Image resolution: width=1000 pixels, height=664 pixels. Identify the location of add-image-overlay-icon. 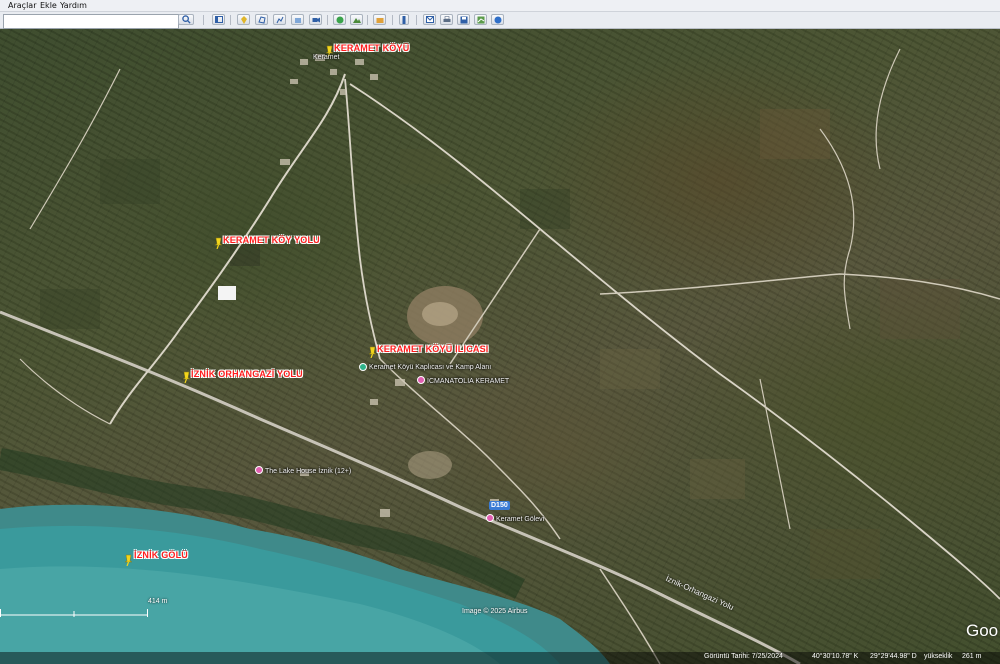
(297, 20).